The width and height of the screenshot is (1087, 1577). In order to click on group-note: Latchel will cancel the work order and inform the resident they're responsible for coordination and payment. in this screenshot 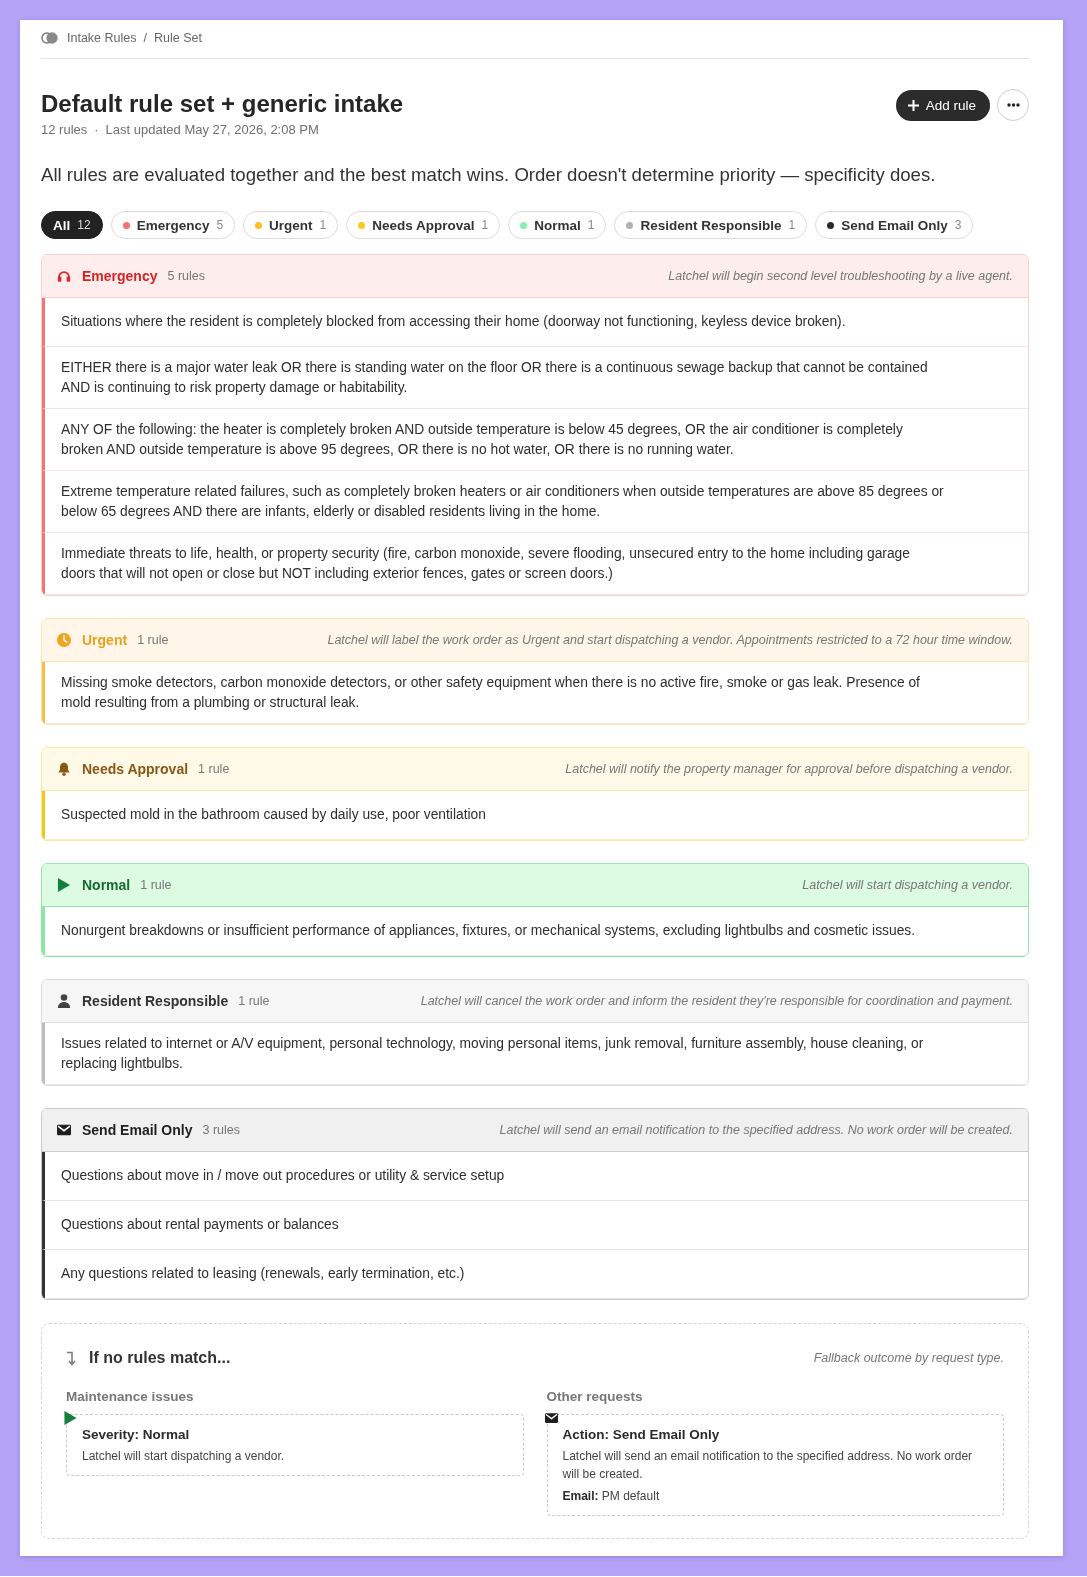, I will do `click(716, 1001)`.